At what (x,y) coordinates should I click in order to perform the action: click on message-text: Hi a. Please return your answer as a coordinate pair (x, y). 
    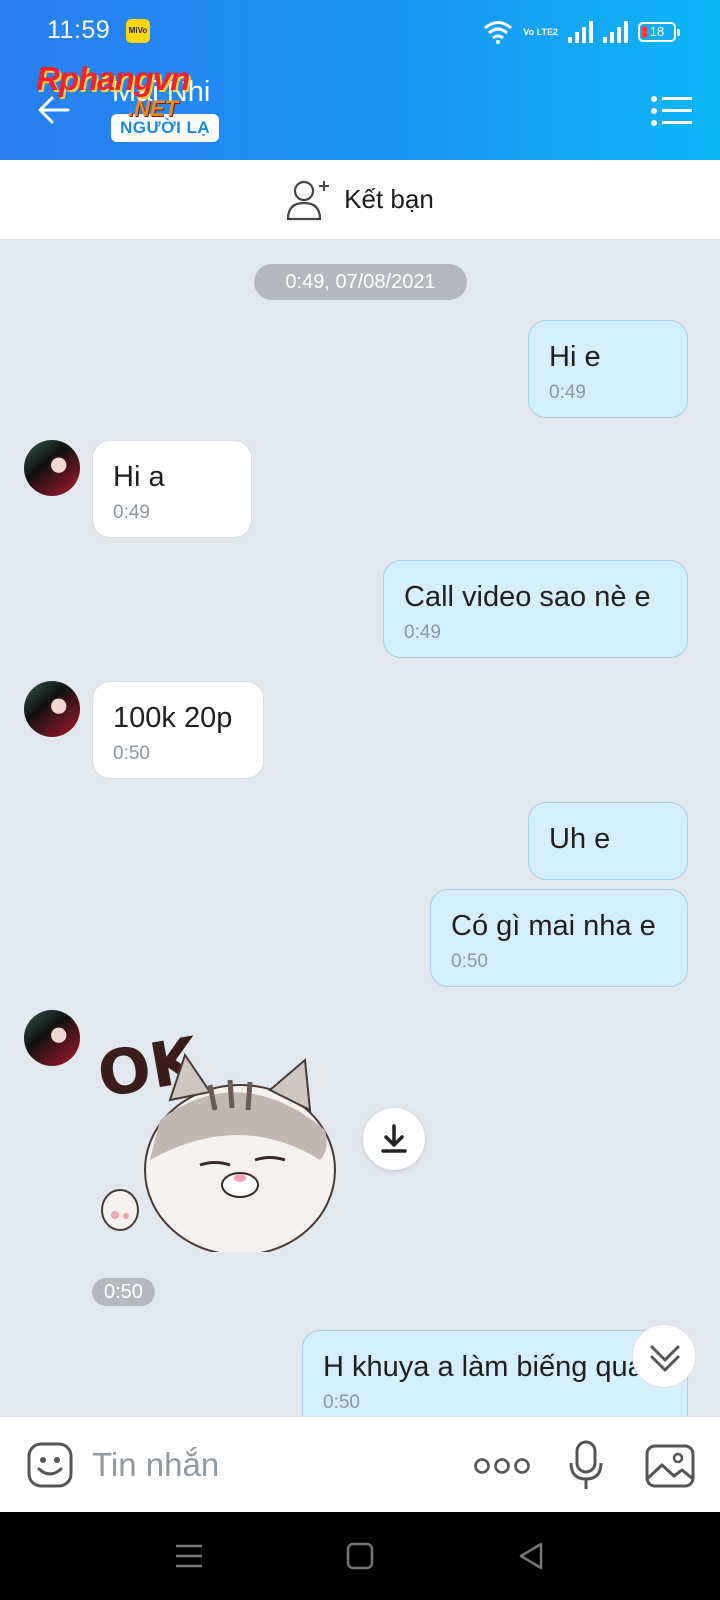
    Looking at the image, I should click on (139, 477).